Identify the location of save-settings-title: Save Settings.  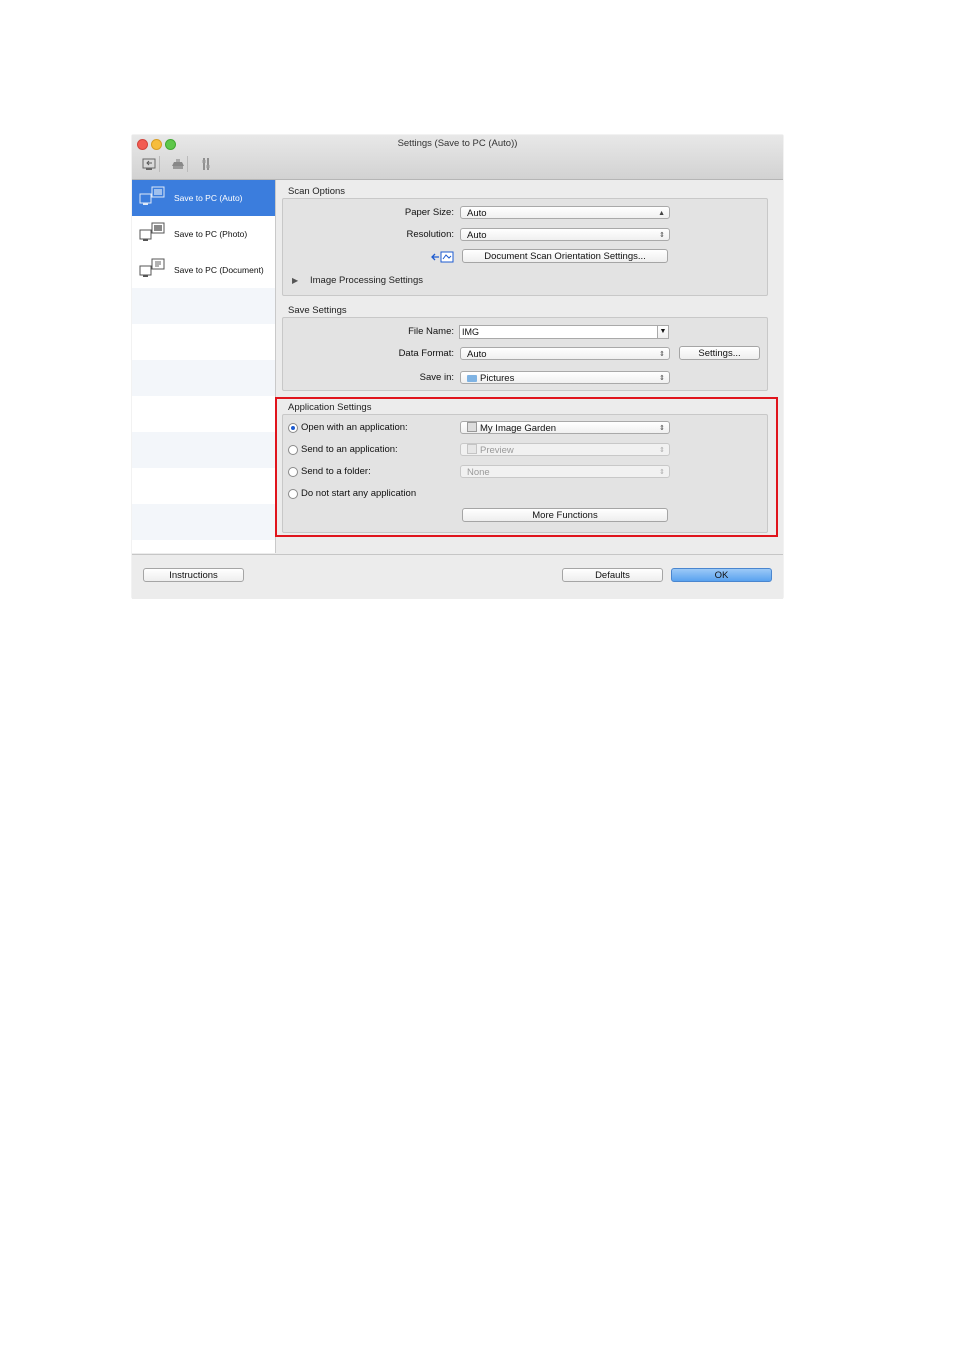
(317, 310).